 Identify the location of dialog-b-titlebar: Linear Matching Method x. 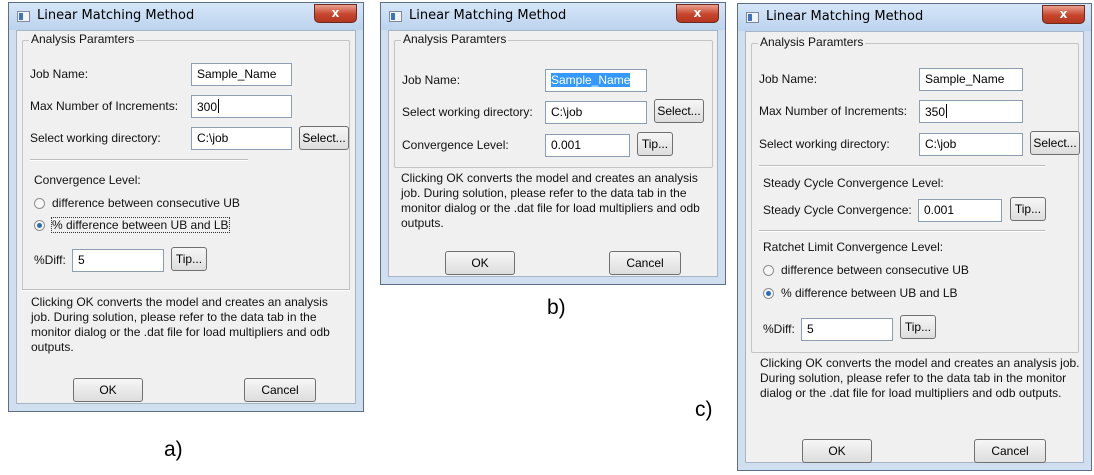
(553, 16).